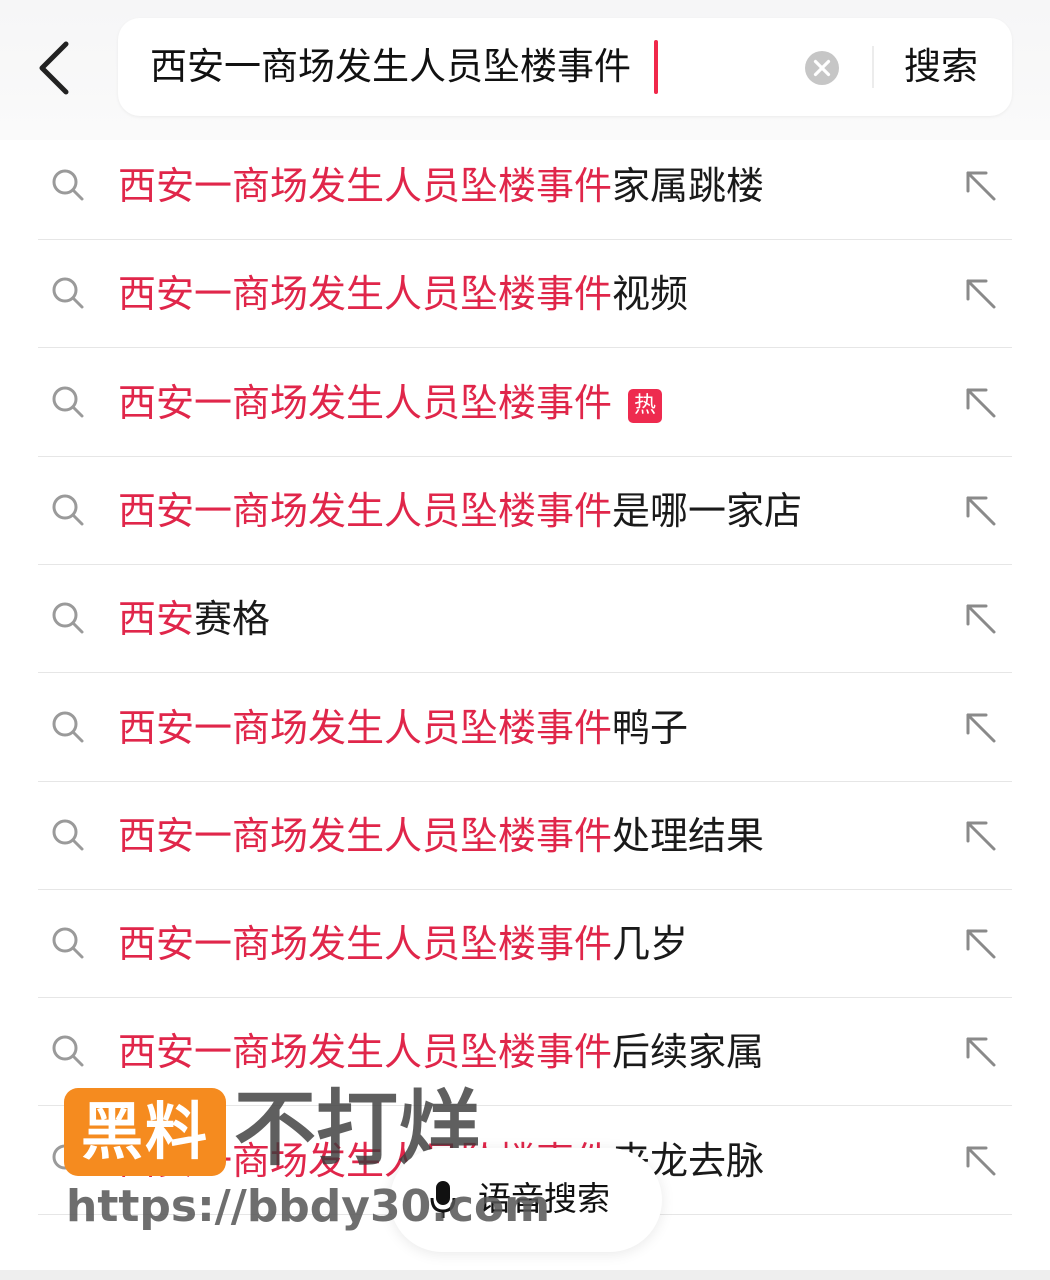  Describe the element at coordinates (525, 1275) in the screenshot. I see `bottom-strip` at that location.